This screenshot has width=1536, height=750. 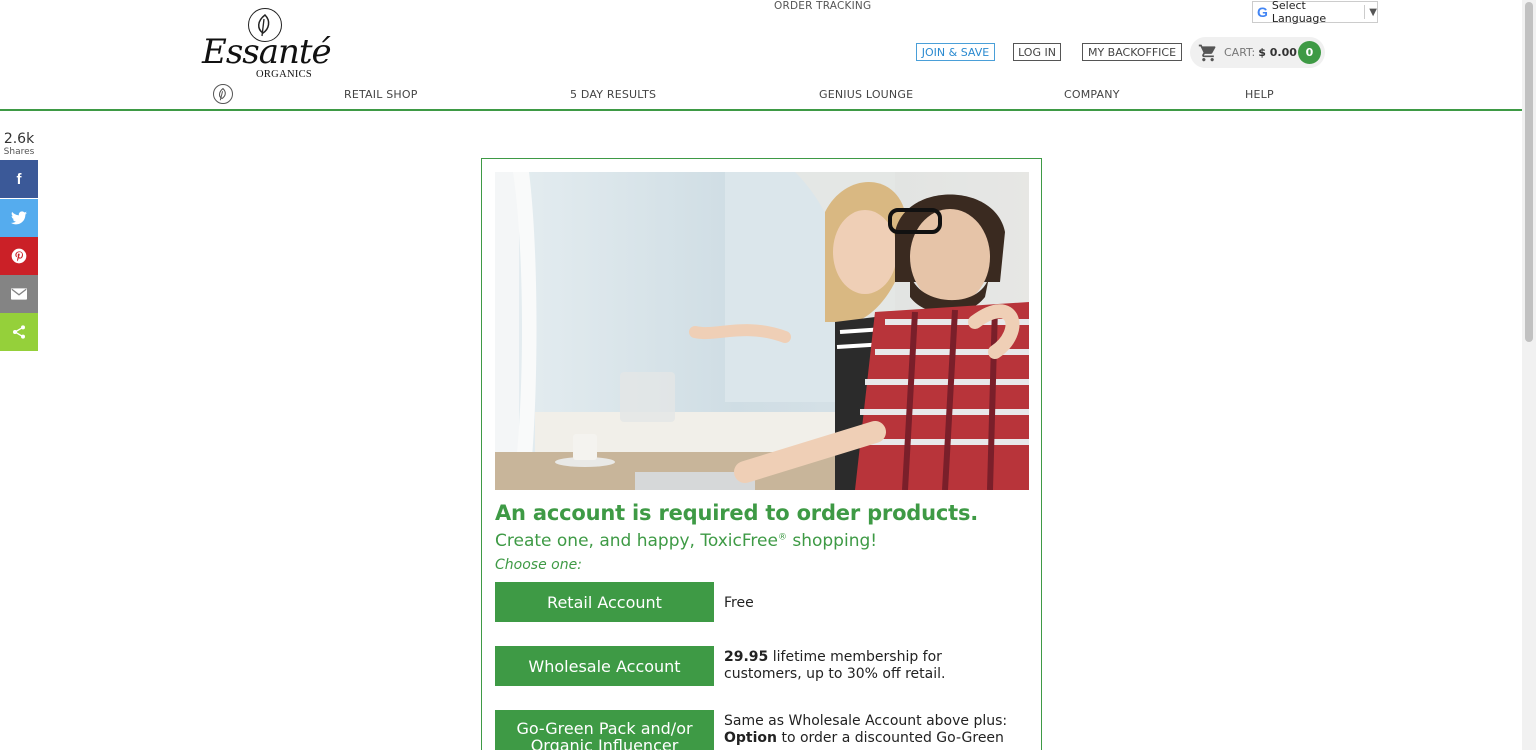 I want to click on wholesale-account-button: Wholesale Account, so click(x=604, y=666).